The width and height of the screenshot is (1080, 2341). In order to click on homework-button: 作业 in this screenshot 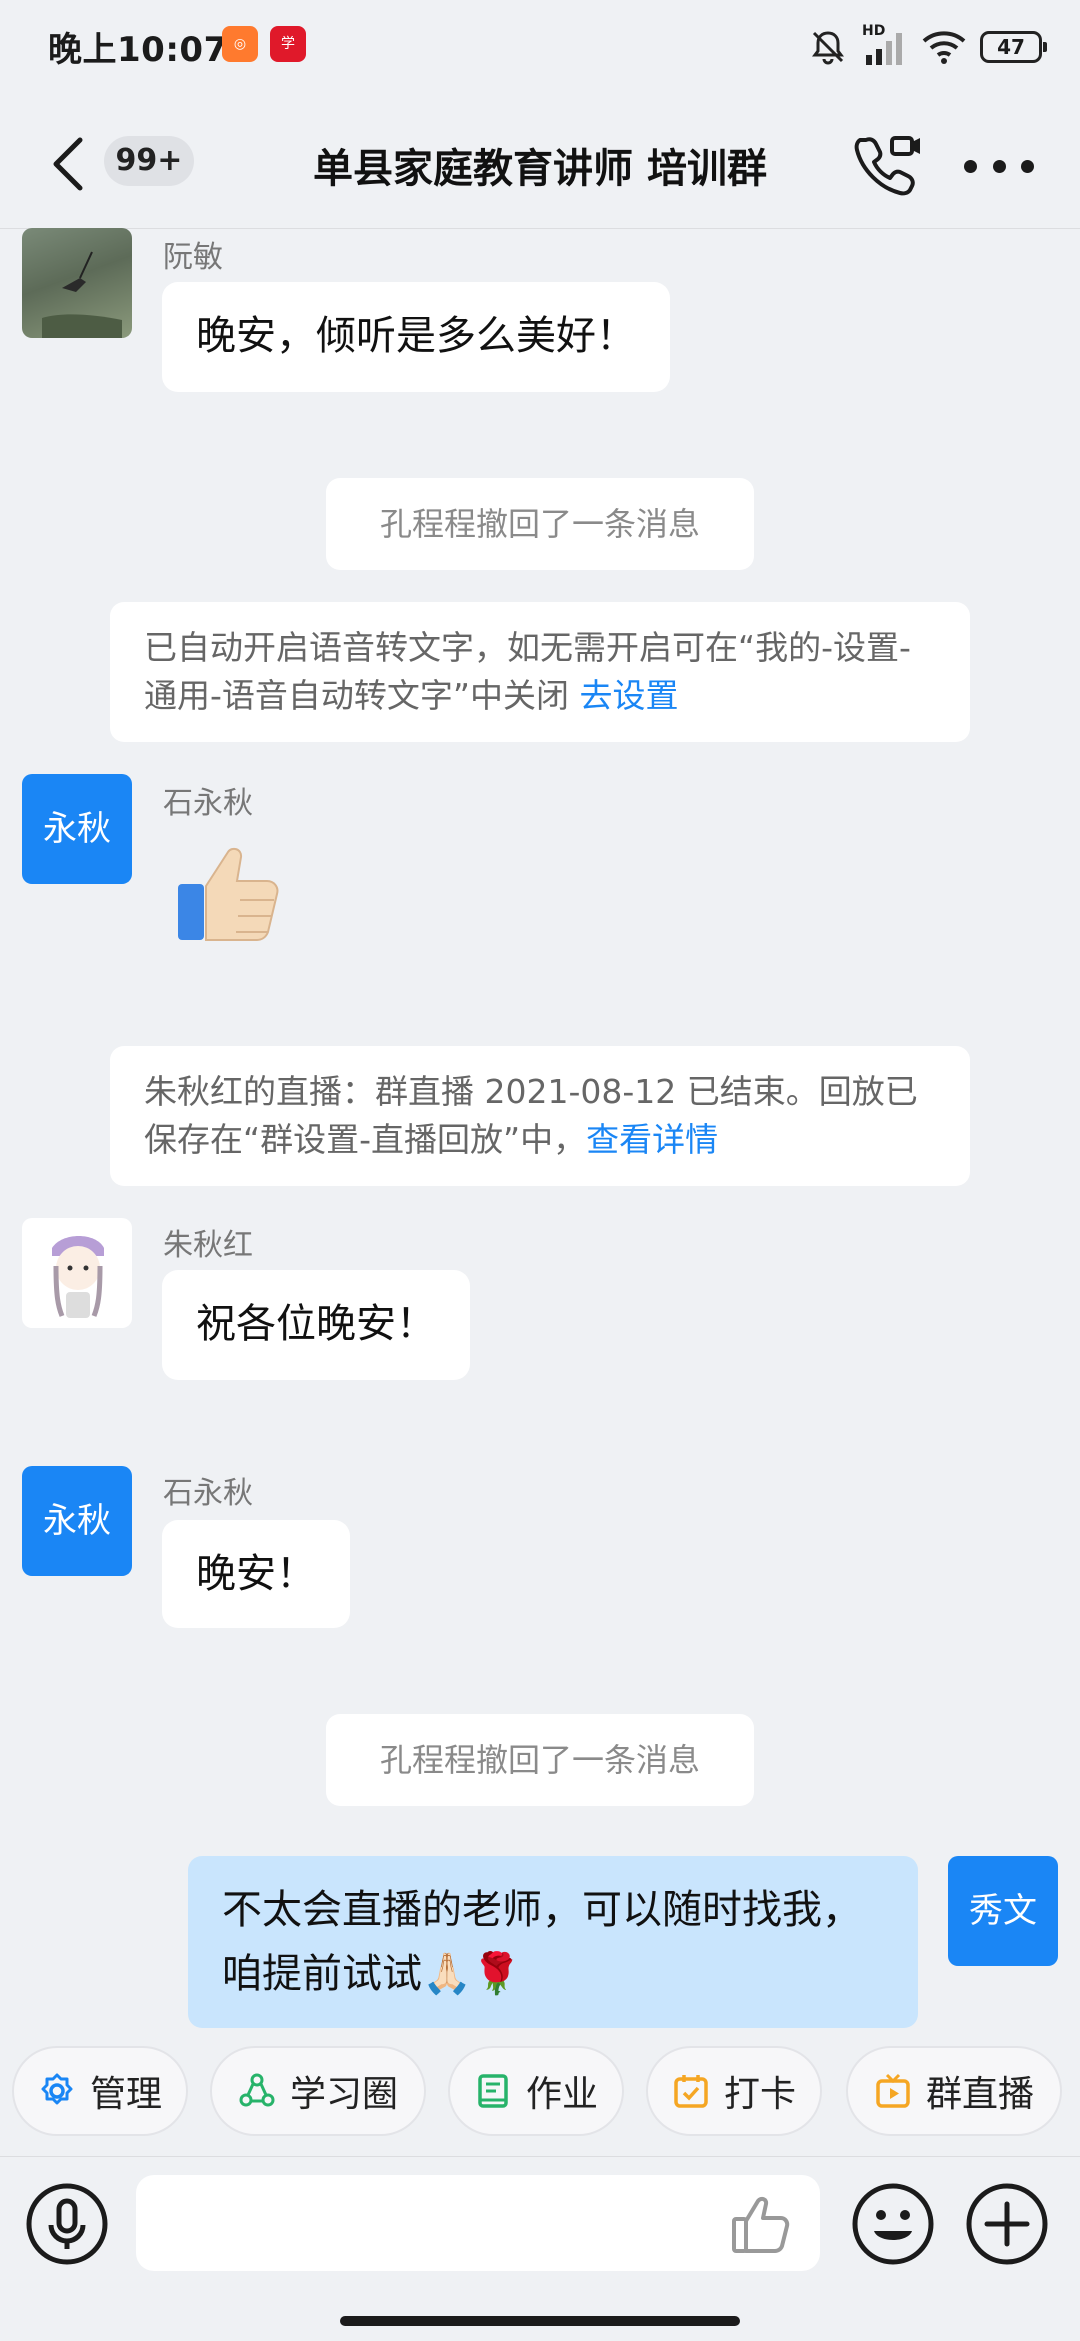, I will do `click(536, 2091)`.